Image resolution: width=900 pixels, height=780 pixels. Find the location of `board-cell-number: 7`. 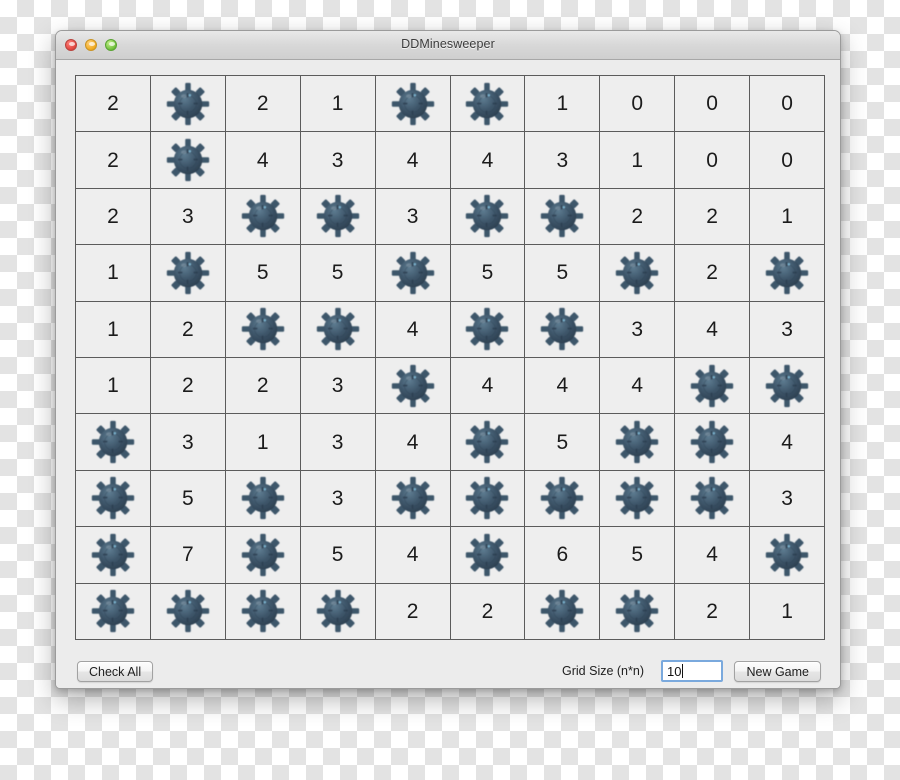

board-cell-number: 7 is located at coordinates (187, 555).